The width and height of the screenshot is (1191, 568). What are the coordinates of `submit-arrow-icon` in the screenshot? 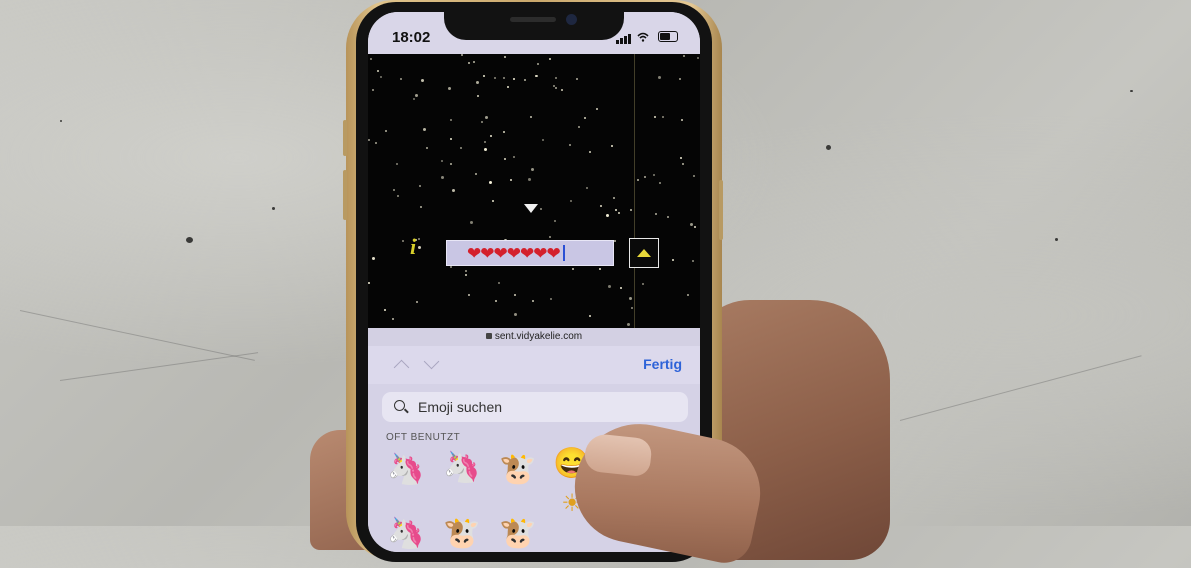 It's located at (644, 253).